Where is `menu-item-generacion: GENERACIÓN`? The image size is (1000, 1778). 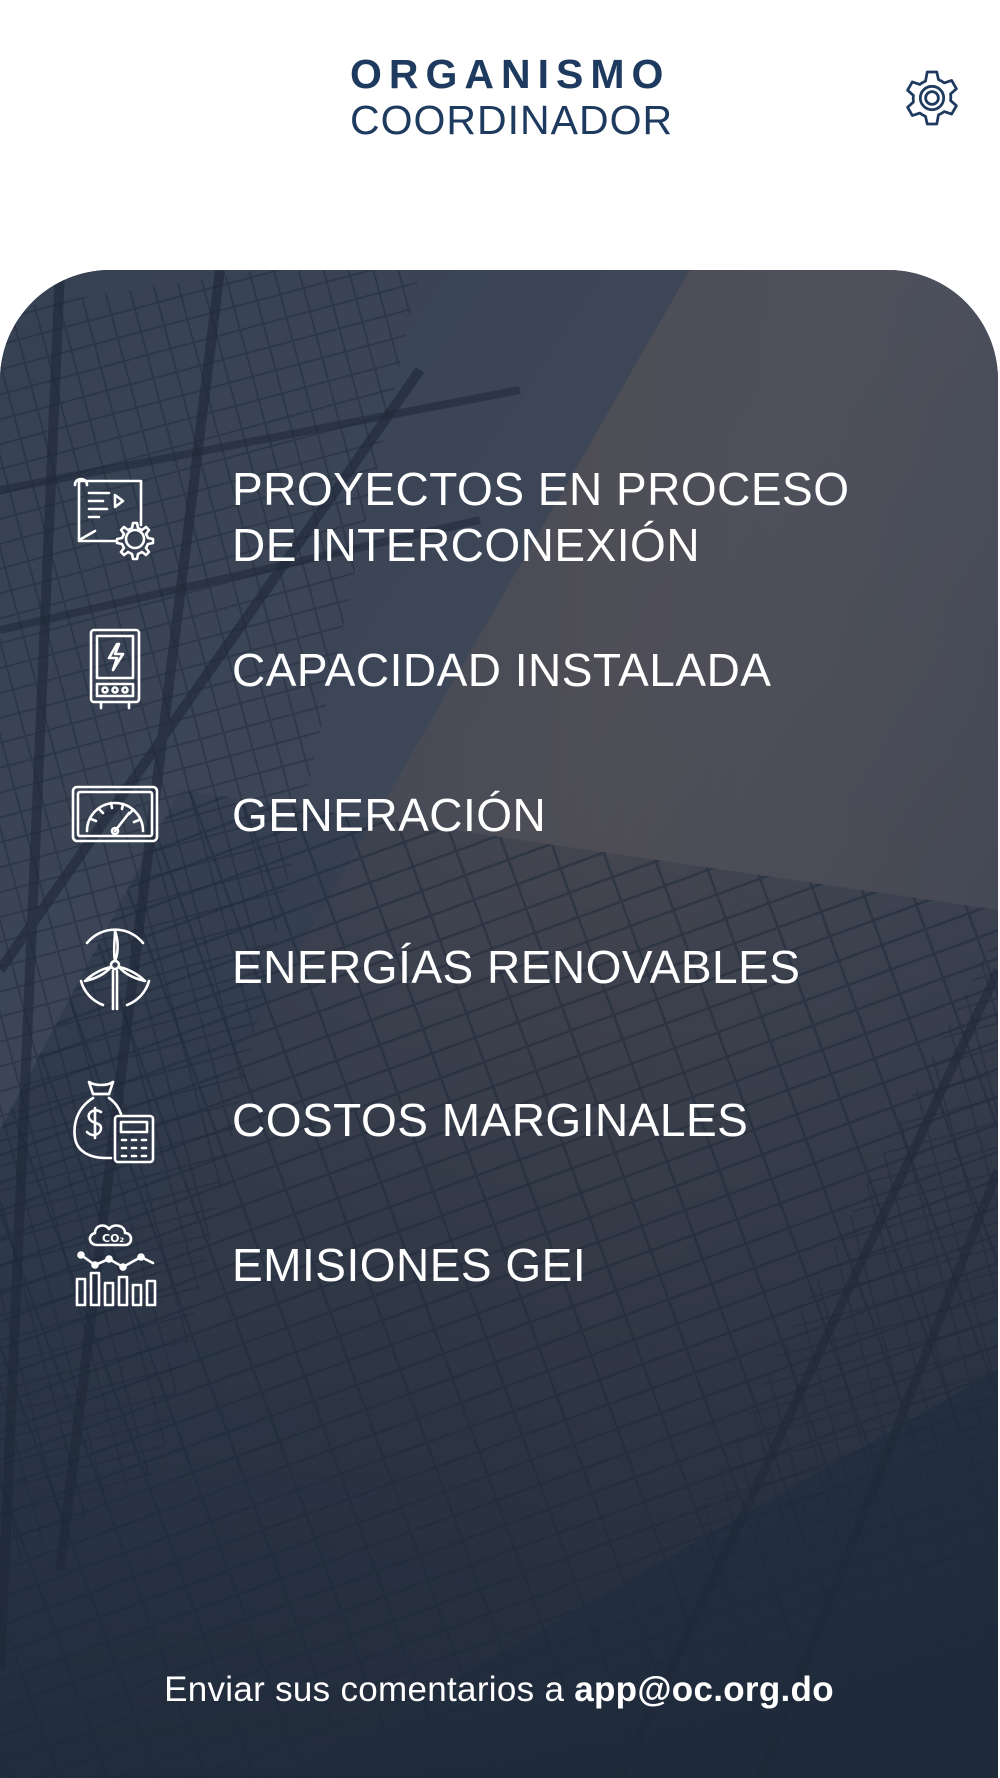
menu-item-generacion: GENERACIÓN is located at coordinates (500, 815).